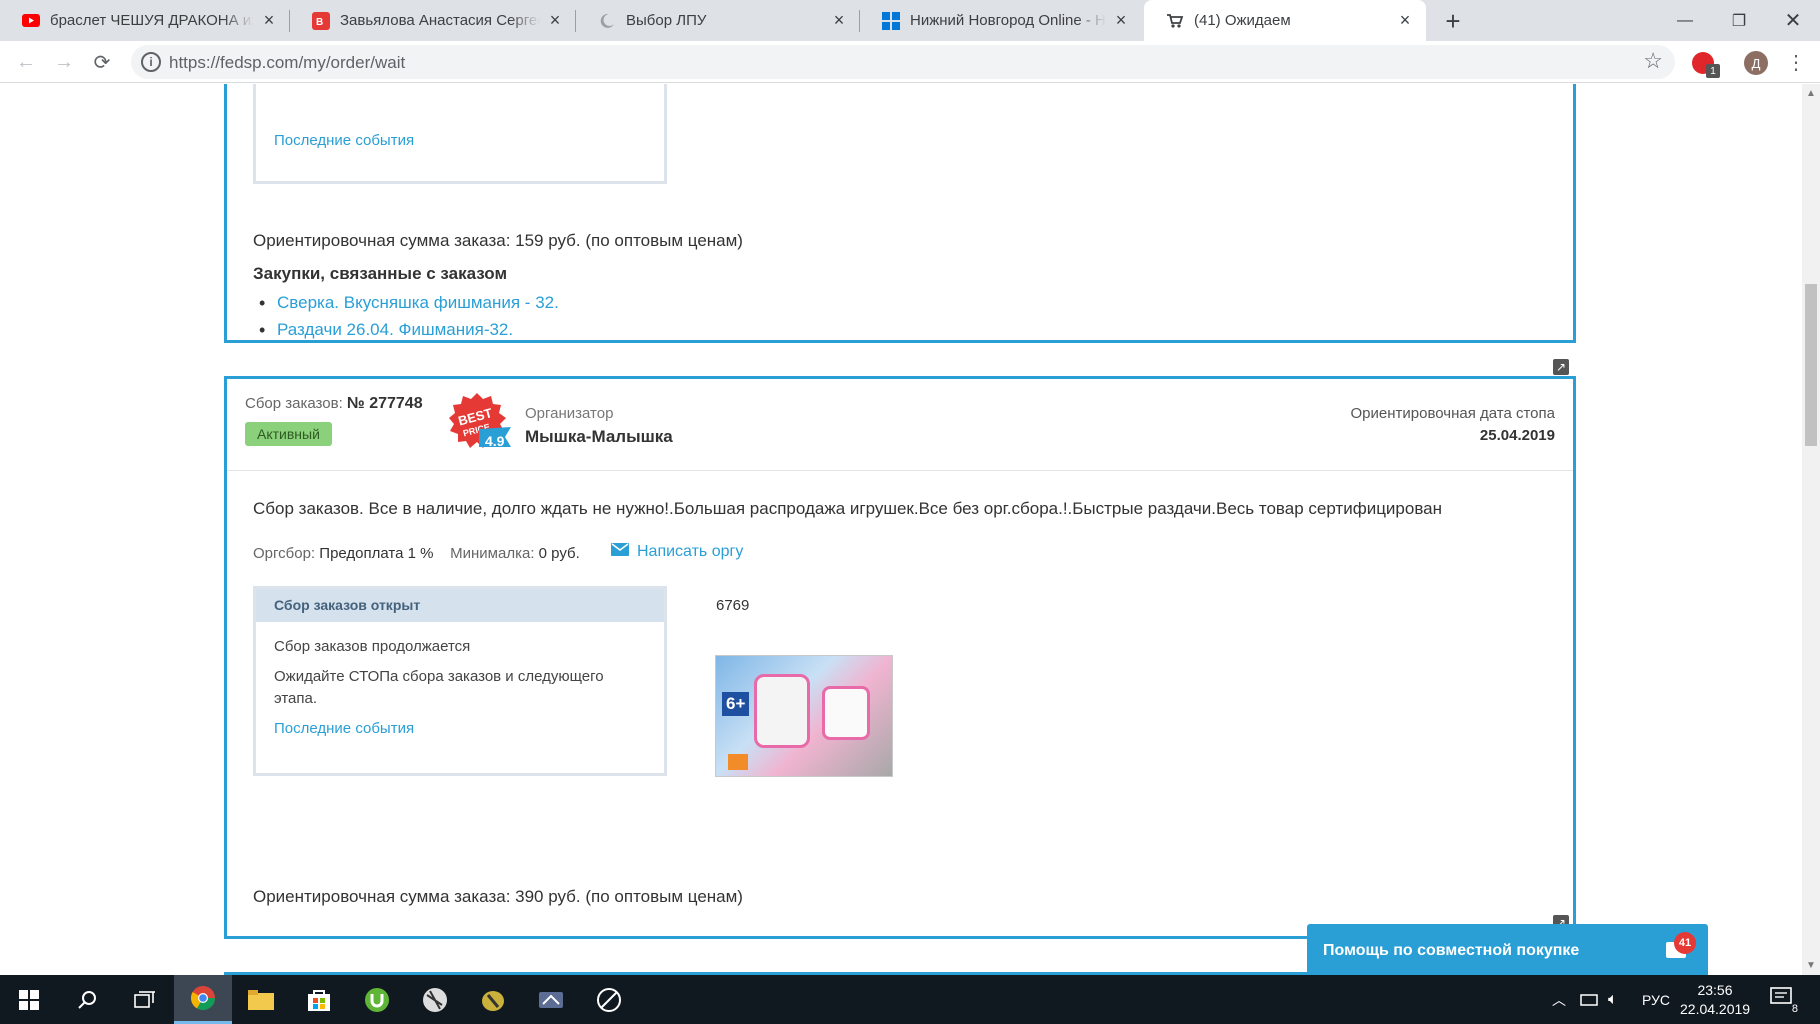  Describe the element at coordinates (569, 413) in the screenshot. I see `organizer-label: Организатор` at that location.